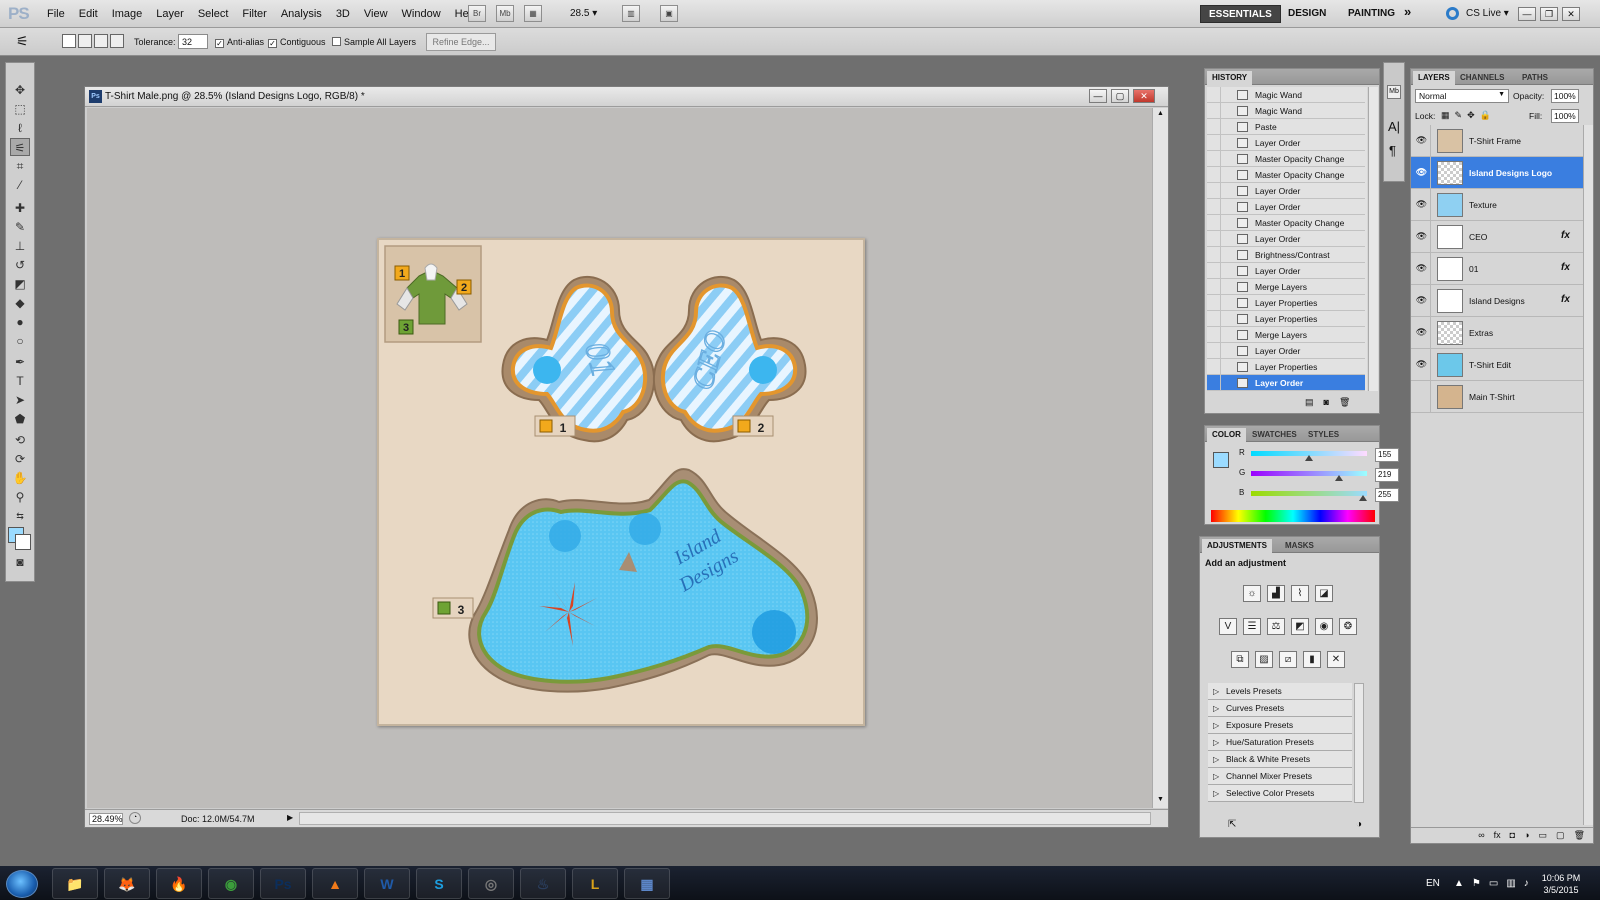  What do you see at coordinates (69, 41) in the screenshot?
I see `new-selection-icon` at bounding box center [69, 41].